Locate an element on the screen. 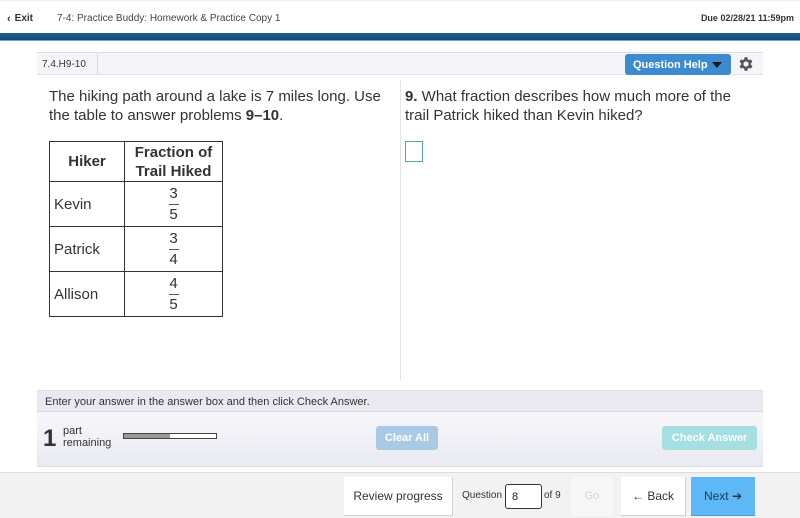 The height and width of the screenshot is (518, 800). fraction-cell: 35 is located at coordinates (173, 204).